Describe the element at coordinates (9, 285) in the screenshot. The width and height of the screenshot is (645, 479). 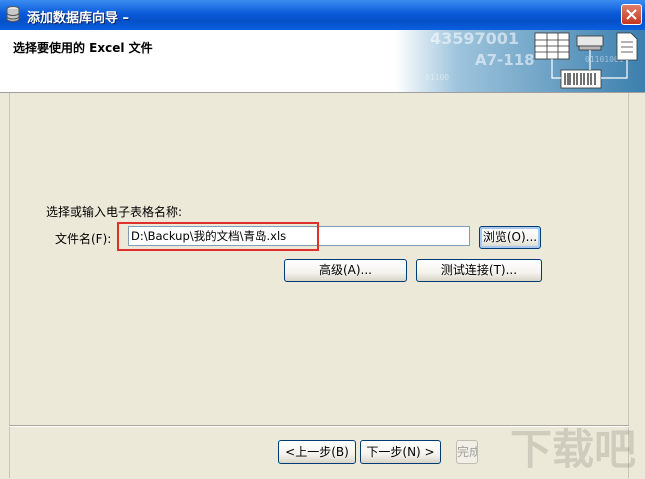
I see `left-border` at that location.